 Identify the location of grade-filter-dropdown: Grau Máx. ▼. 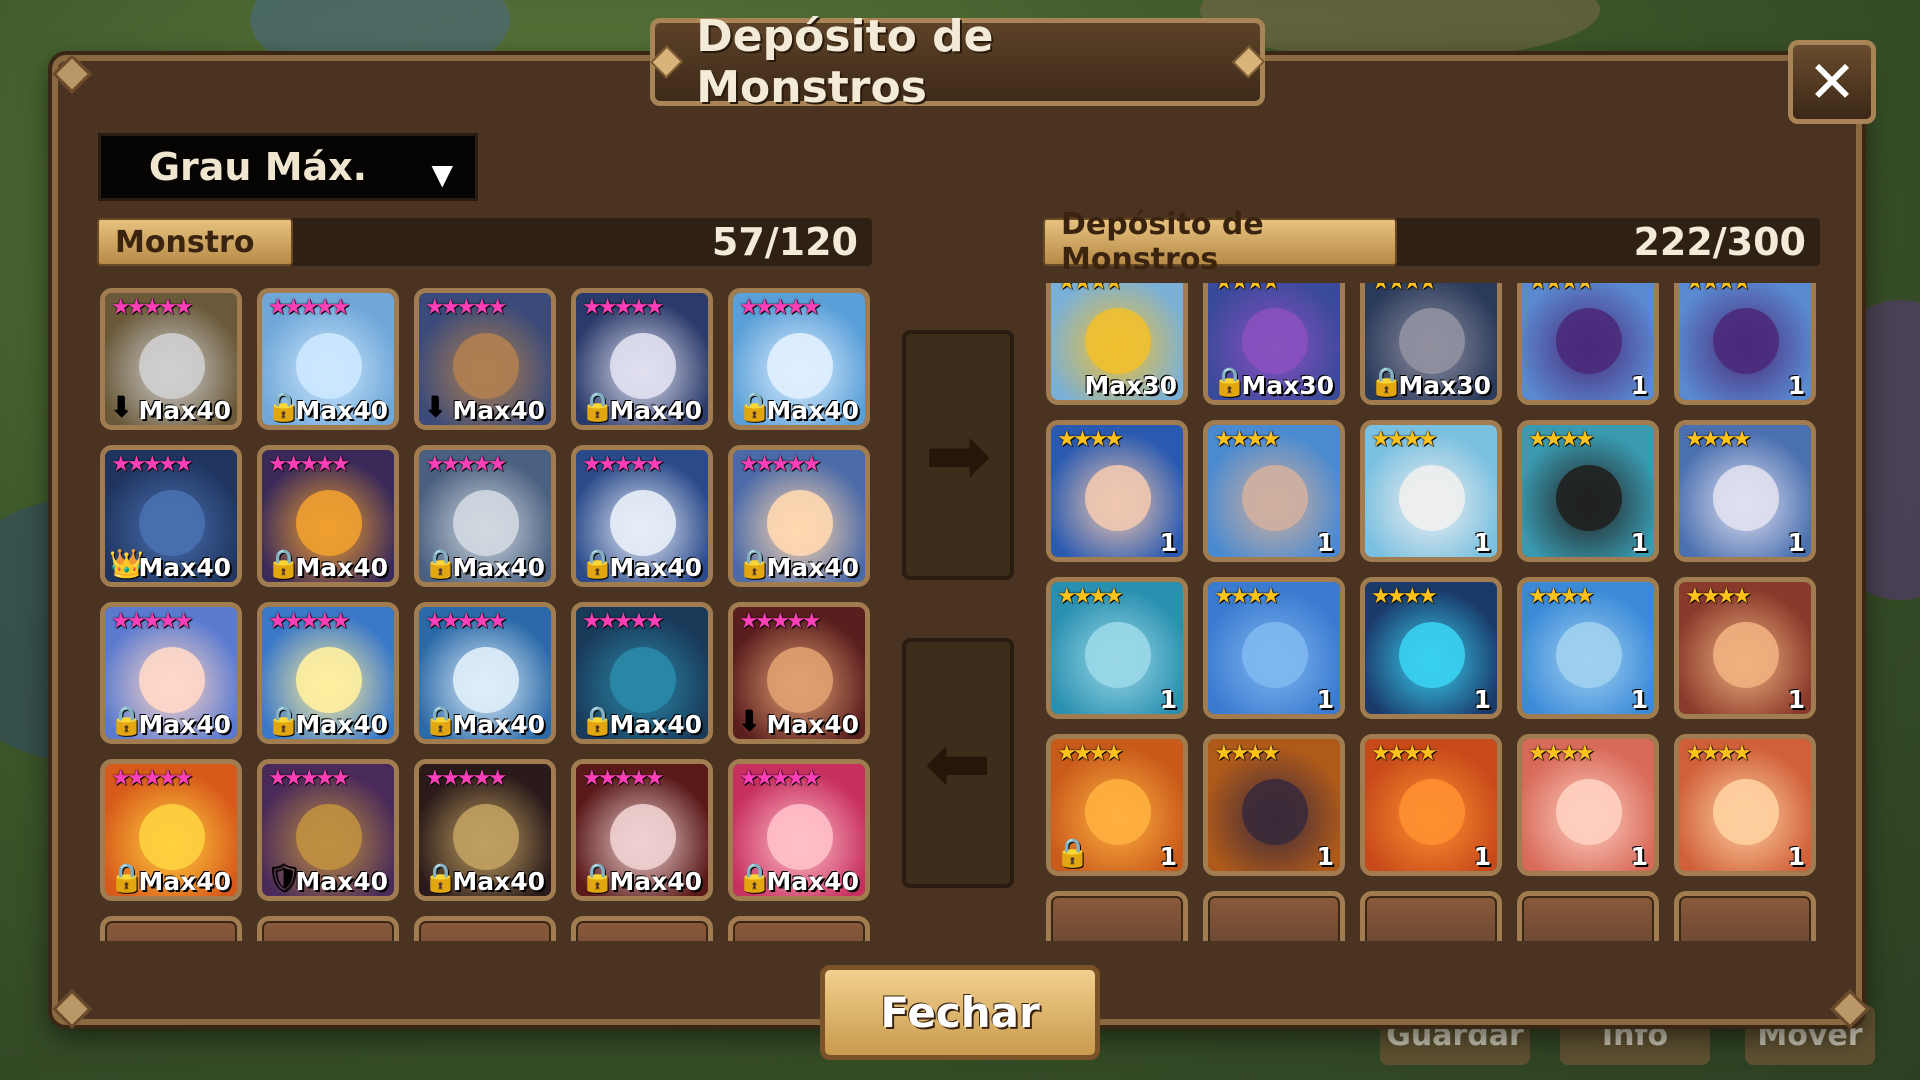
(288, 167).